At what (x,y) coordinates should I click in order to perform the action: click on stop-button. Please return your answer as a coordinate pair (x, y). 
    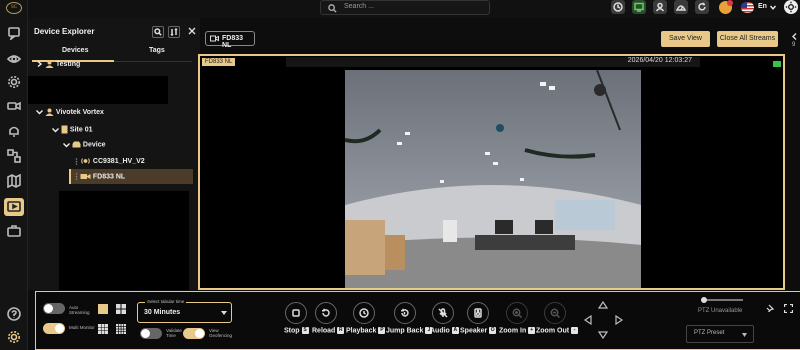
    Looking at the image, I should click on (296, 313).